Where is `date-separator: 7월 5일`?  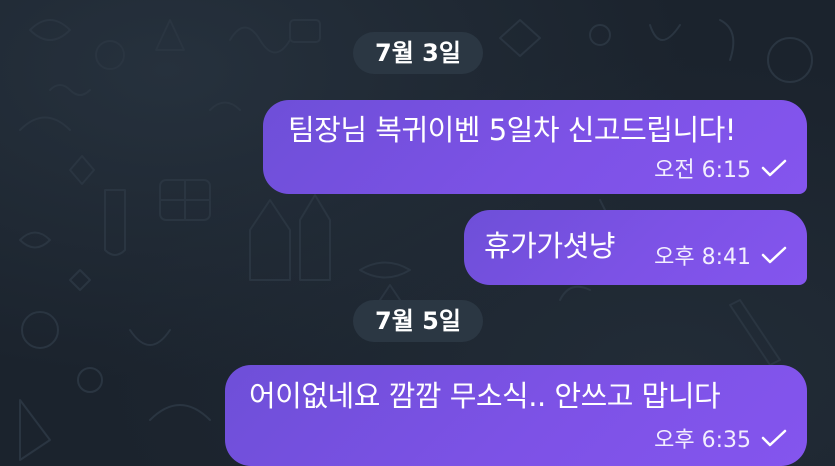
date-separator: 7월 5일 is located at coordinates (418, 321).